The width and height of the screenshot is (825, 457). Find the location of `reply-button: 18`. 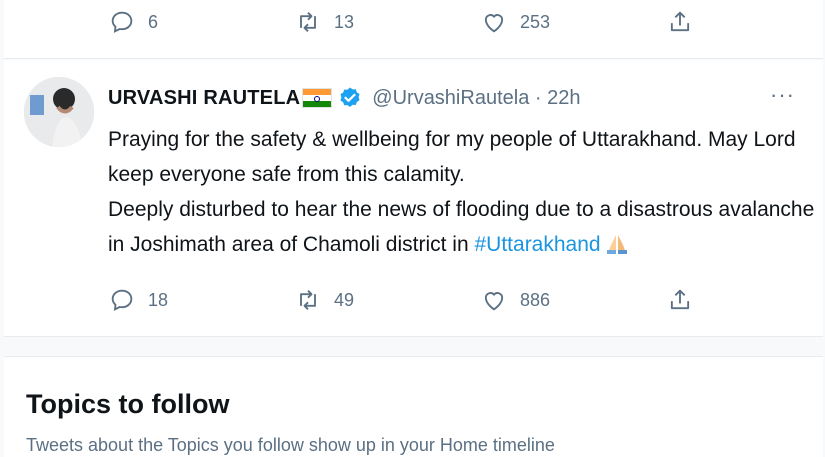

reply-button: 18 is located at coordinates (201, 300).